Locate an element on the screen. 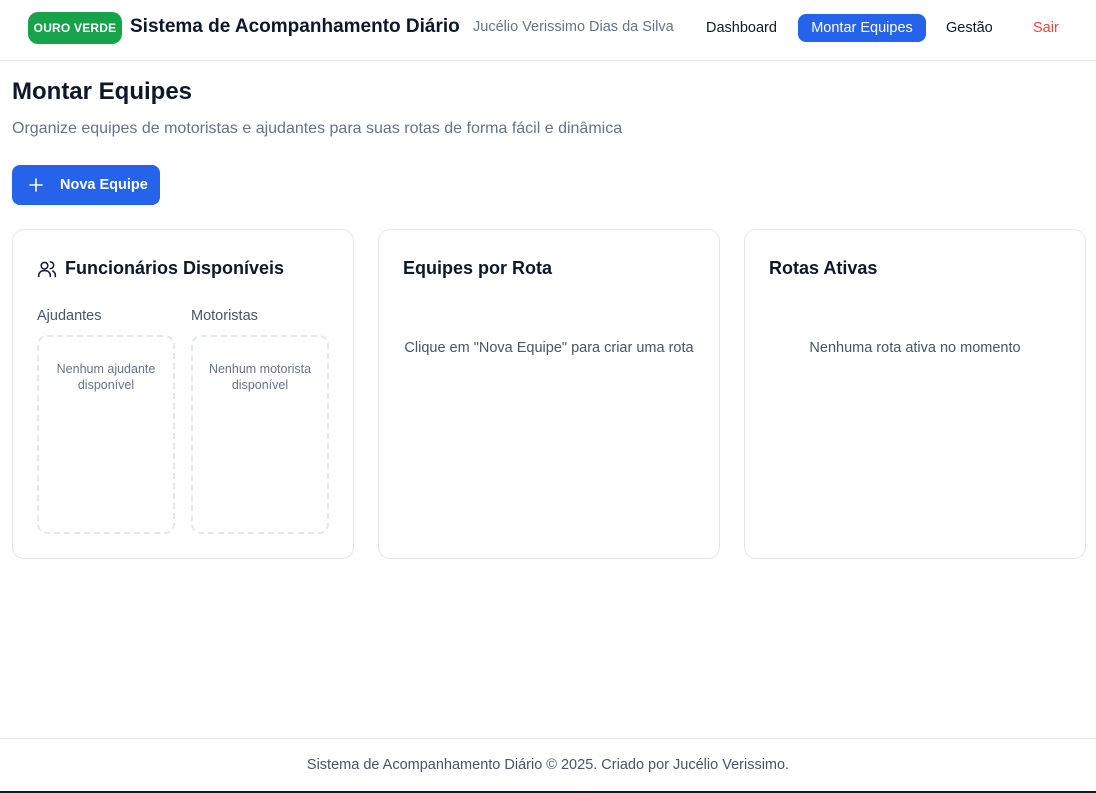 The width and height of the screenshot is (1096, 793). helpers-label: Ajudantes is located at coordinates (69, 316).